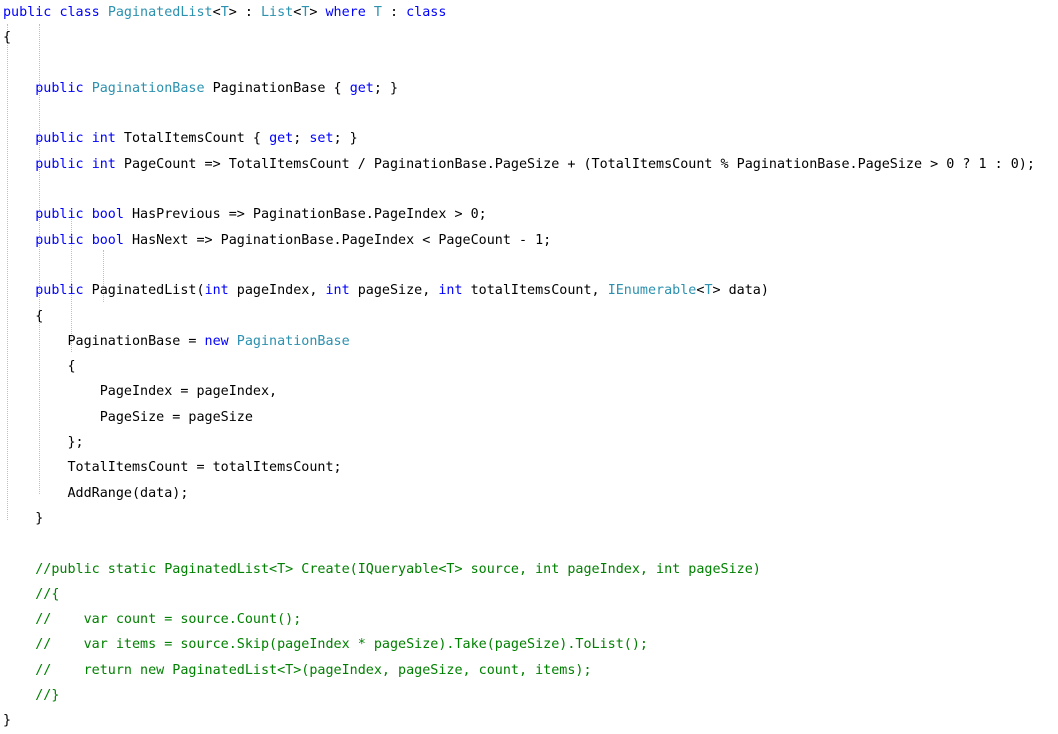  Describe the element at coordinates (160, 12) in the screenshot. I see `code-token-typ: PaginatedList` at that location.